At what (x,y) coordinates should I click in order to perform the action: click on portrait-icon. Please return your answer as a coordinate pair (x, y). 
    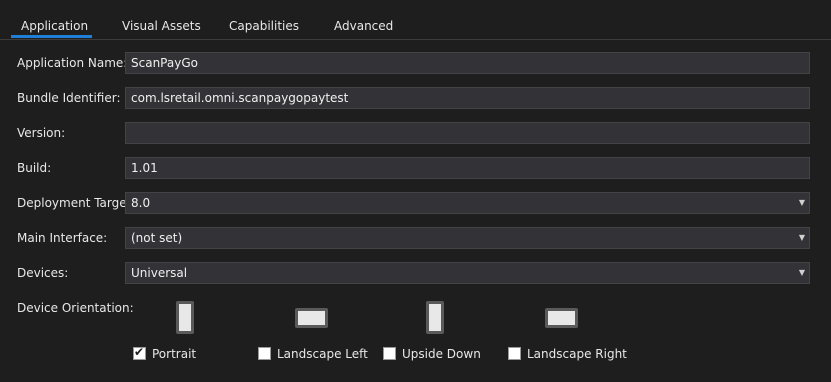
    Looking at the image, I should click on (185, 317).